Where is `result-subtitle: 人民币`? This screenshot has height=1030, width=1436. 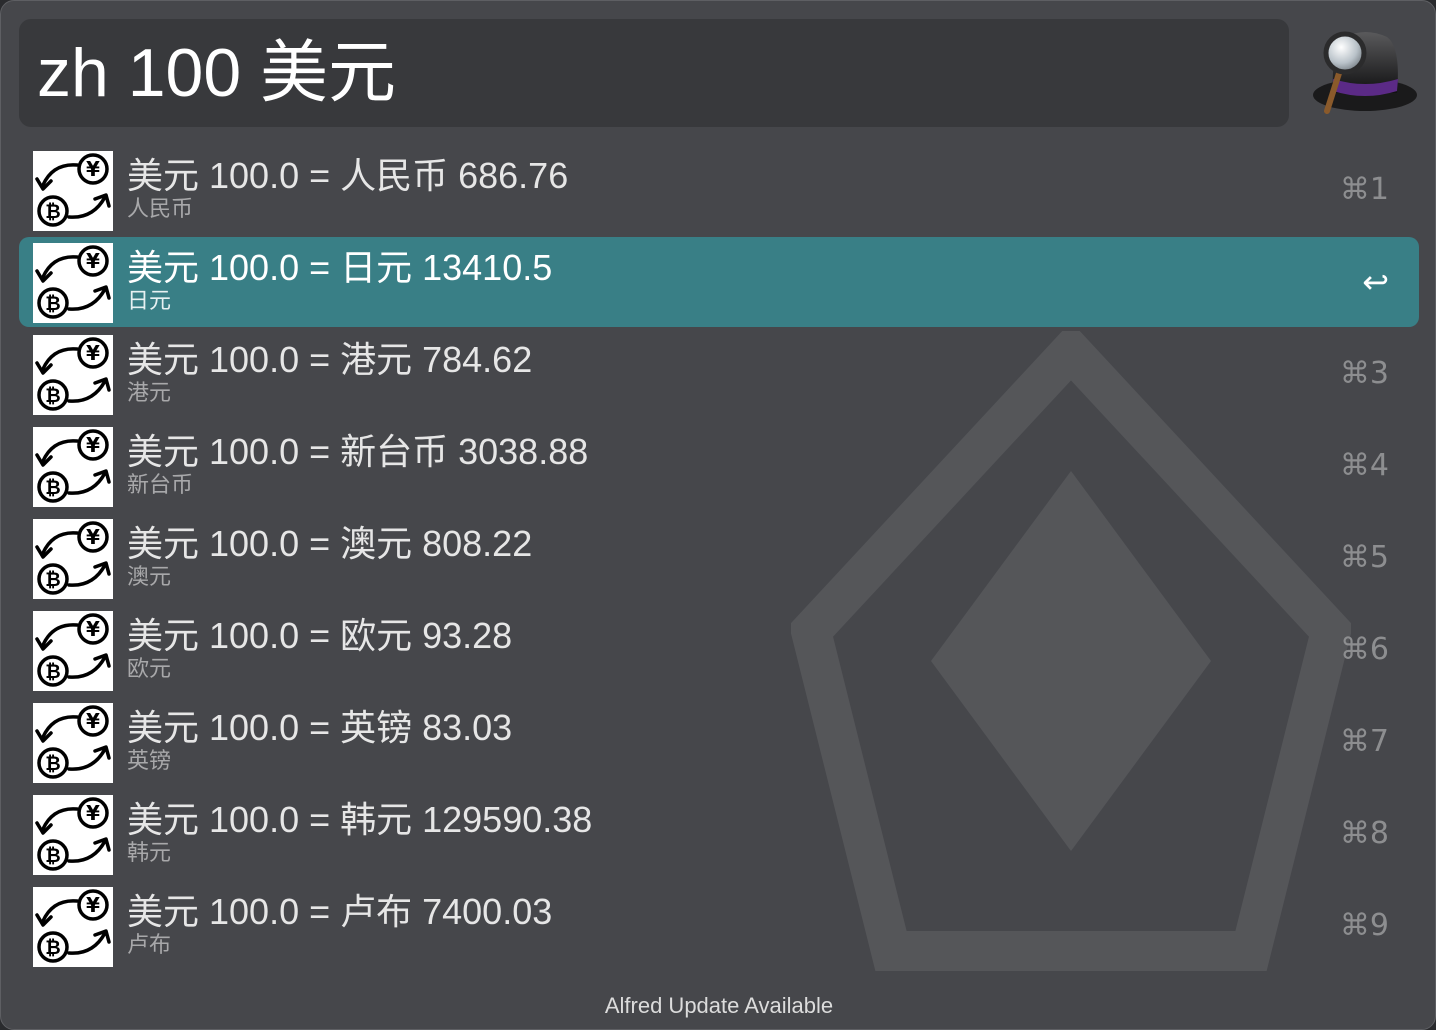
result-subtitle: 人民币 is located at coordinates (160, 208).